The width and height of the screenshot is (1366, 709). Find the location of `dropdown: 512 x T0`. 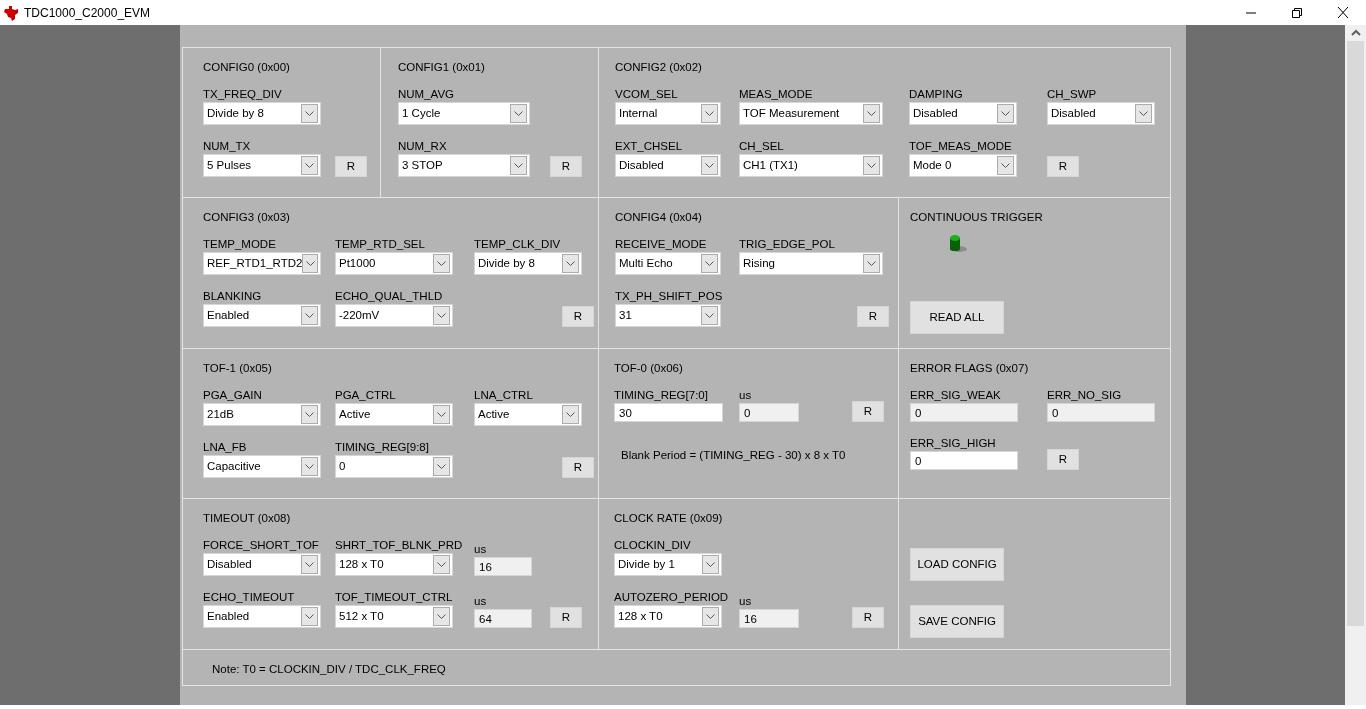

dropdown: 512 x T0 is located at coordinates (394, 616).